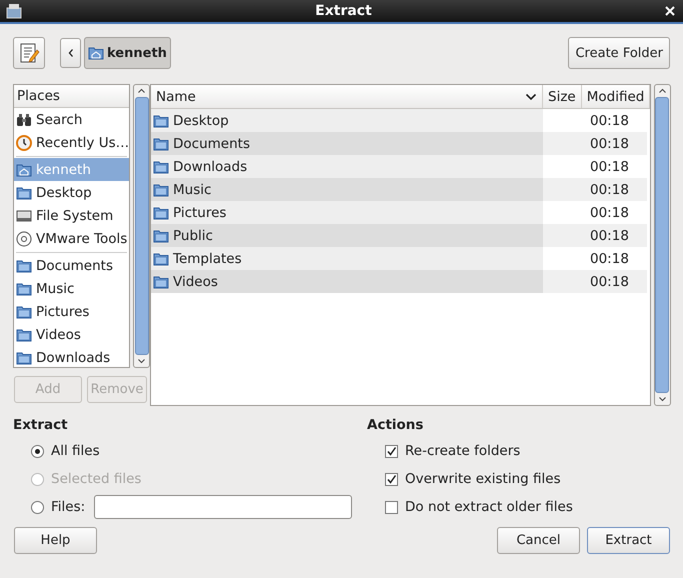 Image resolution: width=683 pixels, height=578 pixels. Describe the element at coordinates (72, 288) in the screenshot. I see `place-item: Music` at that location.